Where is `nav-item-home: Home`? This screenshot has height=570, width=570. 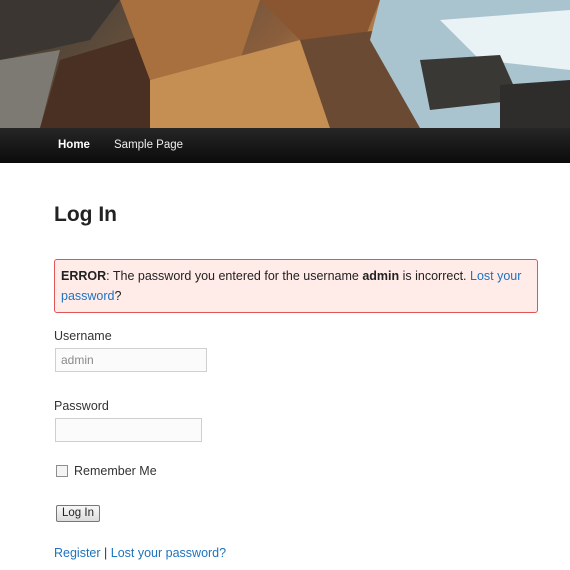
nav-item-home: Home is located at coordinates (74, 145).